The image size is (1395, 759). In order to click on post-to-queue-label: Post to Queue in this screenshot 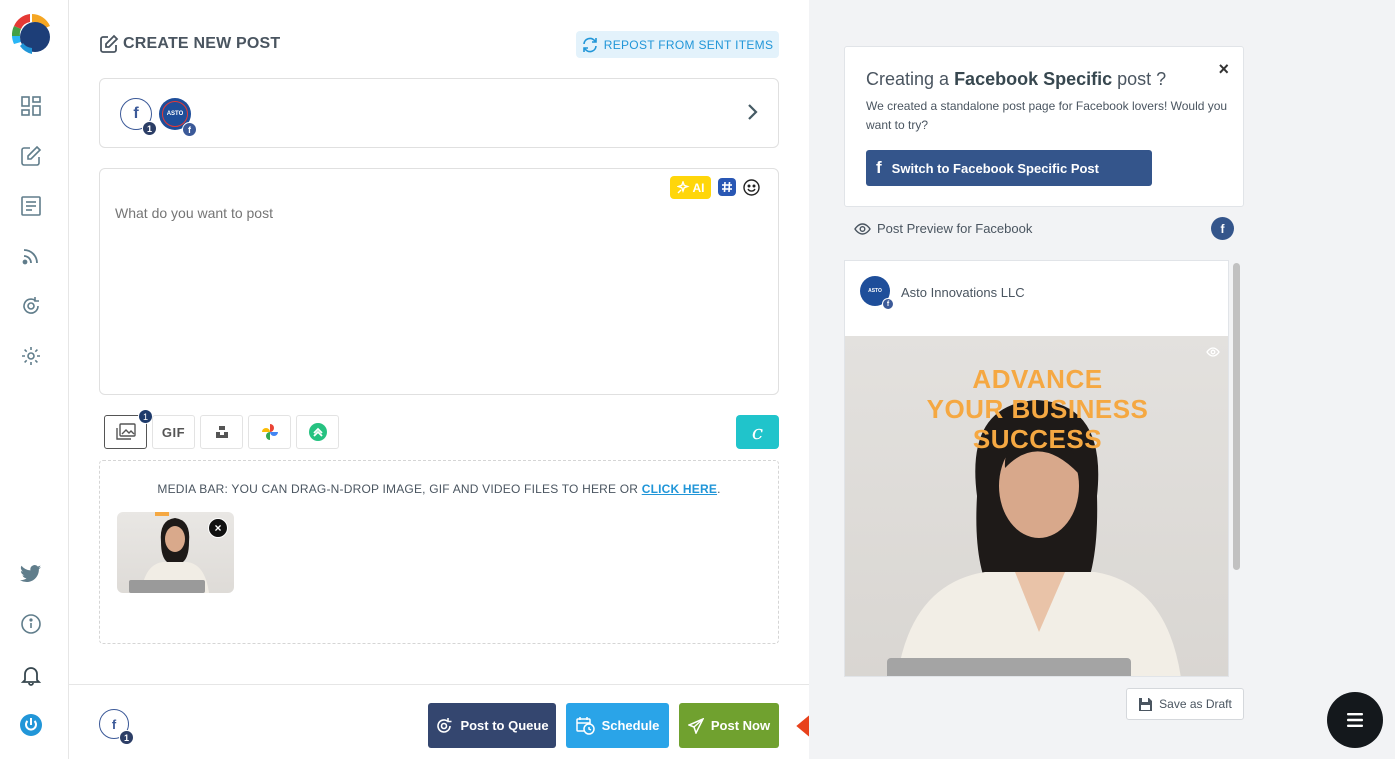, I will do `click(504, 725)`.